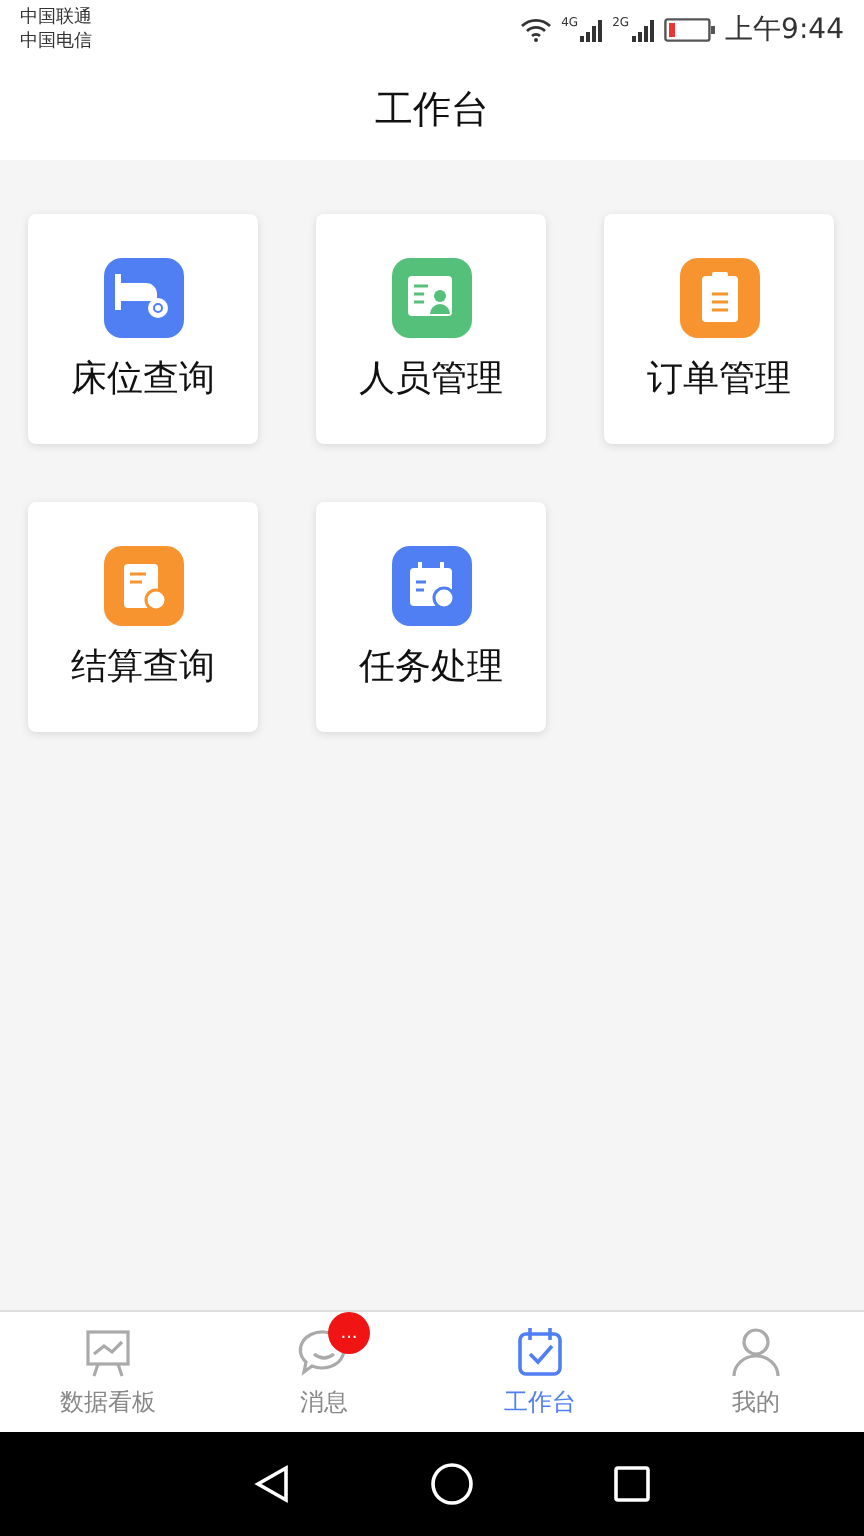  I want to click on carrier-name: 中国电信, so click(56, 42).